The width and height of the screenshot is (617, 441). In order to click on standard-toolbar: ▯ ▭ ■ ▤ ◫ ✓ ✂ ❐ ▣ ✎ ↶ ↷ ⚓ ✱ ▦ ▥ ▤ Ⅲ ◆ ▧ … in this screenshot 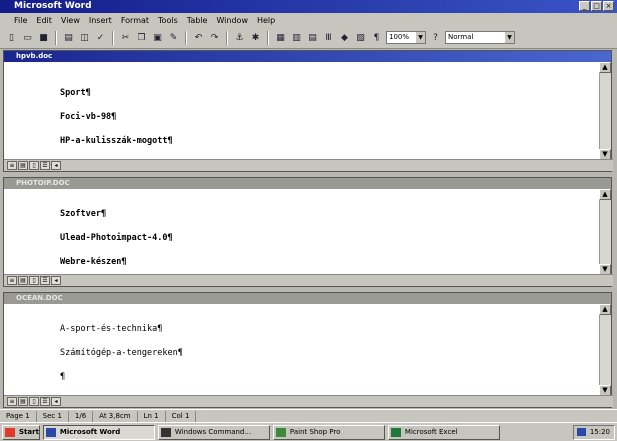, I will do `click(308, 38)`.